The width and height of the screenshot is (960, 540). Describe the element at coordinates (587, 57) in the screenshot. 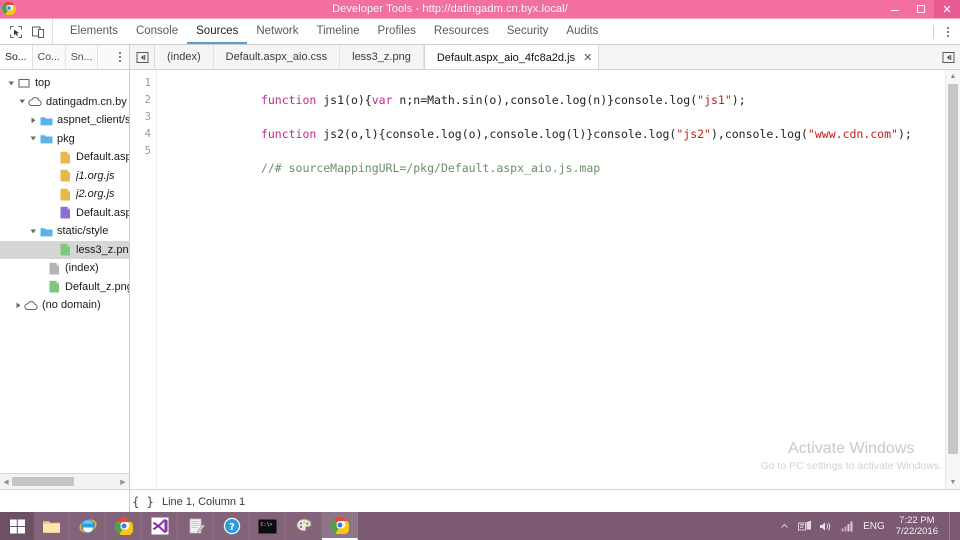

I see `close-icon: ✕` at that location.